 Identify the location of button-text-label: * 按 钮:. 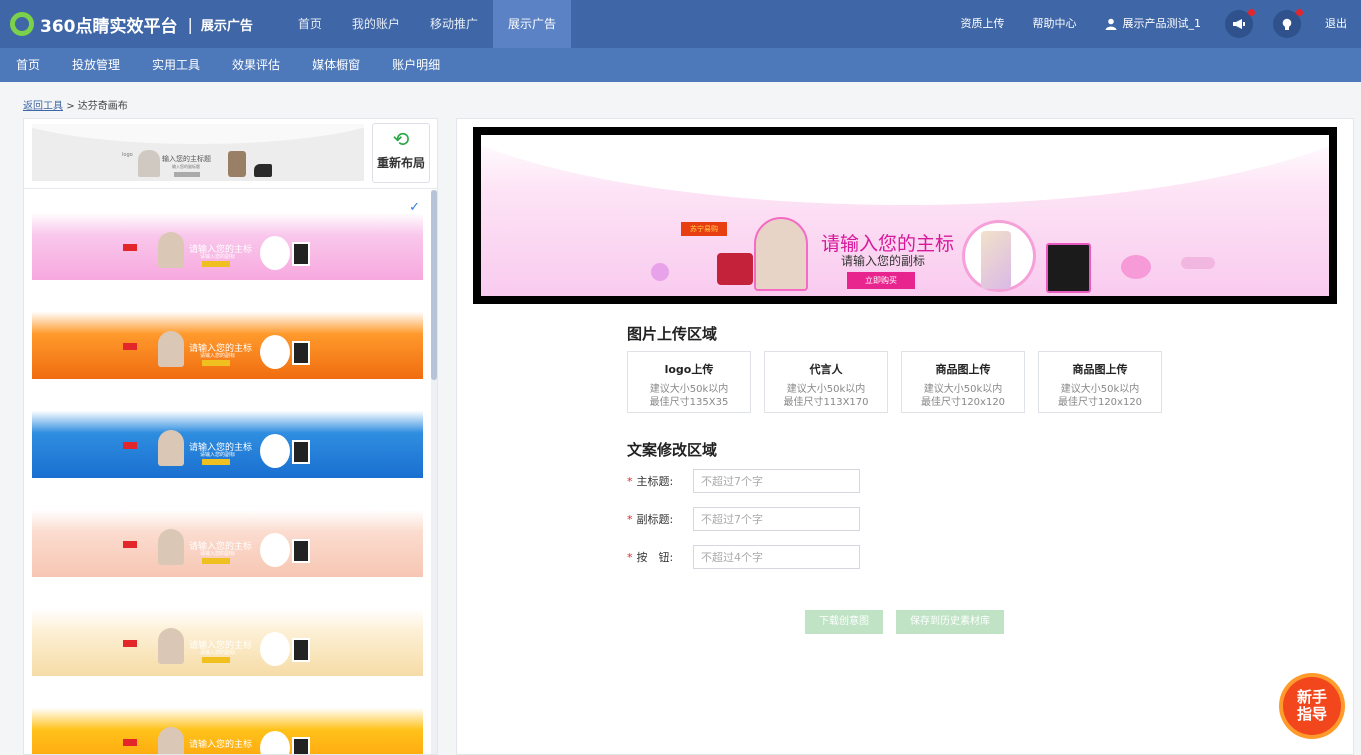
(660, 557).